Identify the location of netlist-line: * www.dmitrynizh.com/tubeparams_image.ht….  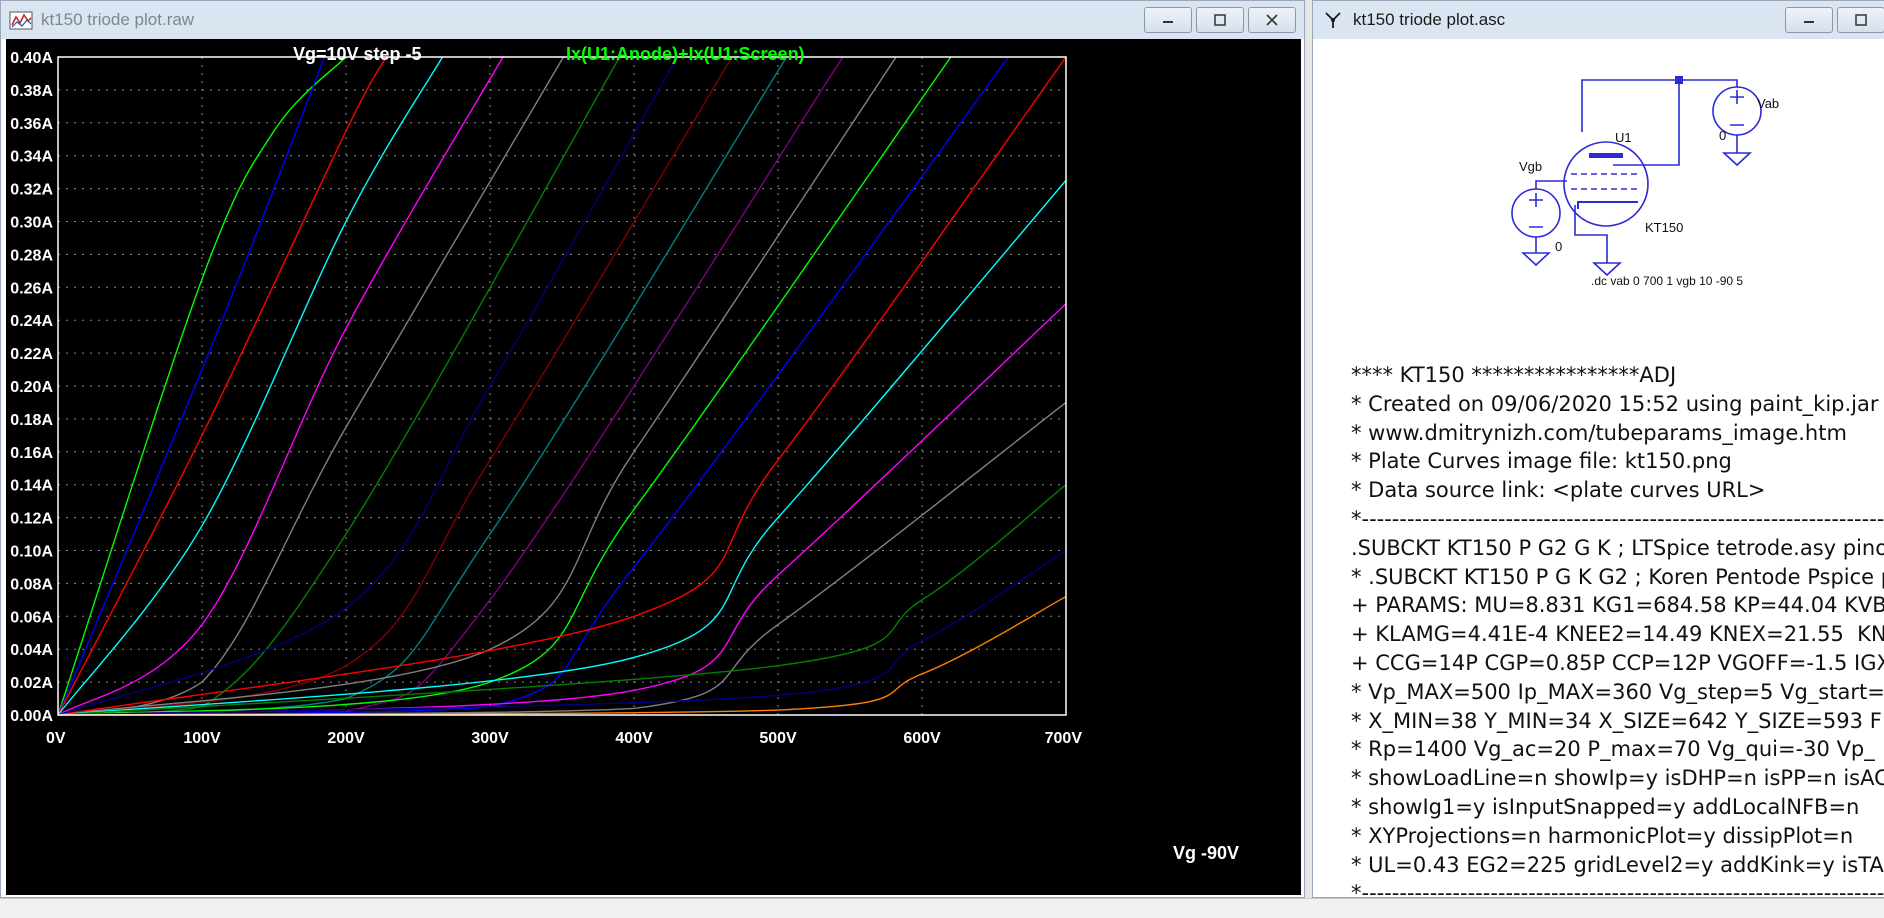
(1599, 432).